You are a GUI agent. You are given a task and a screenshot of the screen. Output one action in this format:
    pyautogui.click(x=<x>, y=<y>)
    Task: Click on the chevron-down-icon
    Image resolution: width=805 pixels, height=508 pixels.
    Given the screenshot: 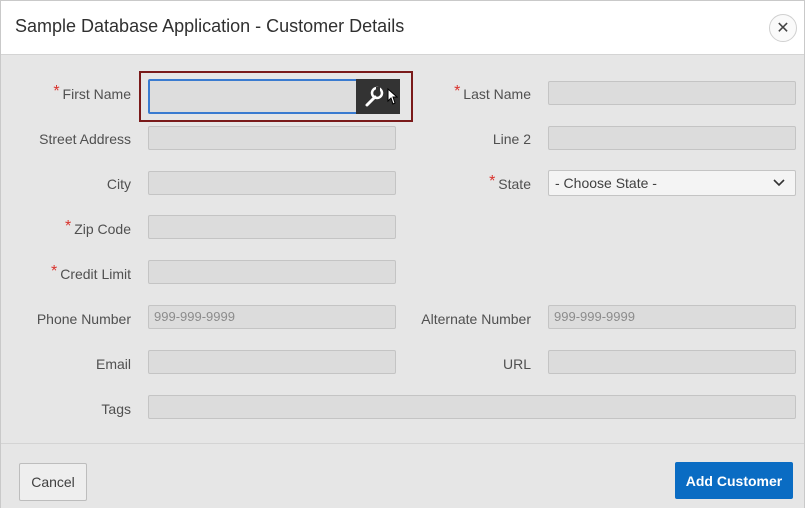 What is the action you would take?
    pyautogui.click(x=779, y=187)
    